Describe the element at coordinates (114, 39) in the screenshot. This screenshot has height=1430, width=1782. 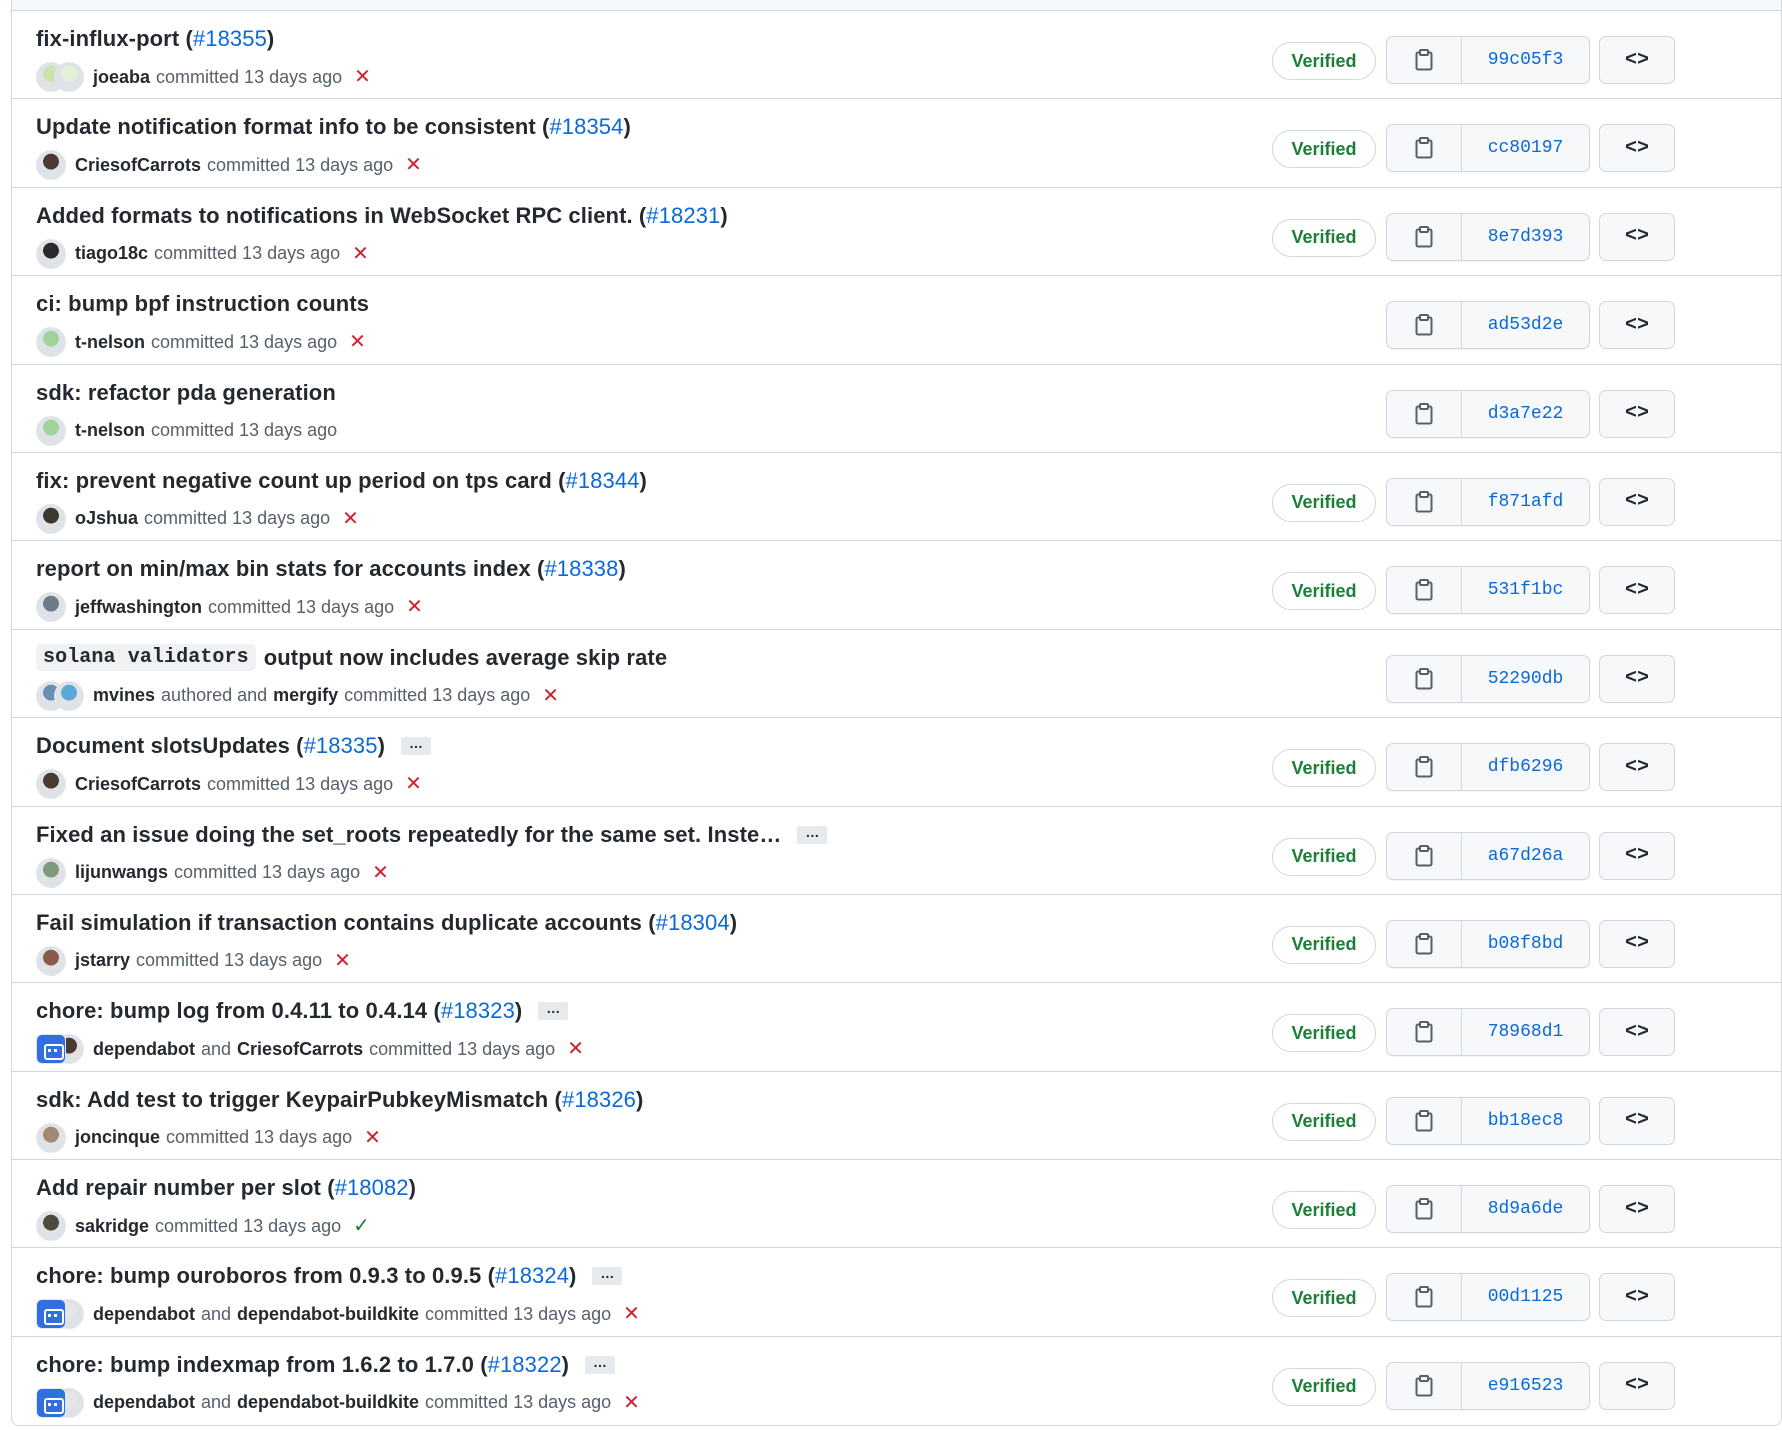
I see `commit-message-link: fix-influx-port (` at that location.